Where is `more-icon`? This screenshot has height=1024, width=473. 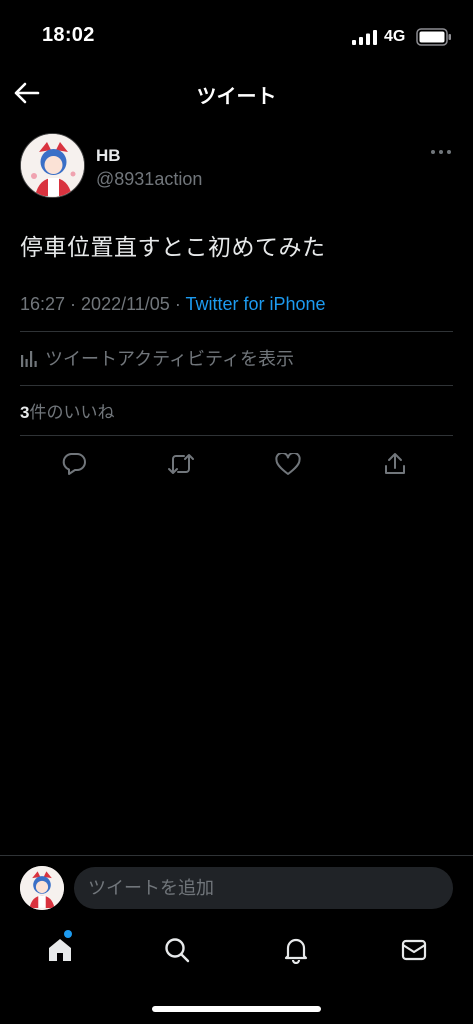 more-icon is located at coordinates (441, 152).